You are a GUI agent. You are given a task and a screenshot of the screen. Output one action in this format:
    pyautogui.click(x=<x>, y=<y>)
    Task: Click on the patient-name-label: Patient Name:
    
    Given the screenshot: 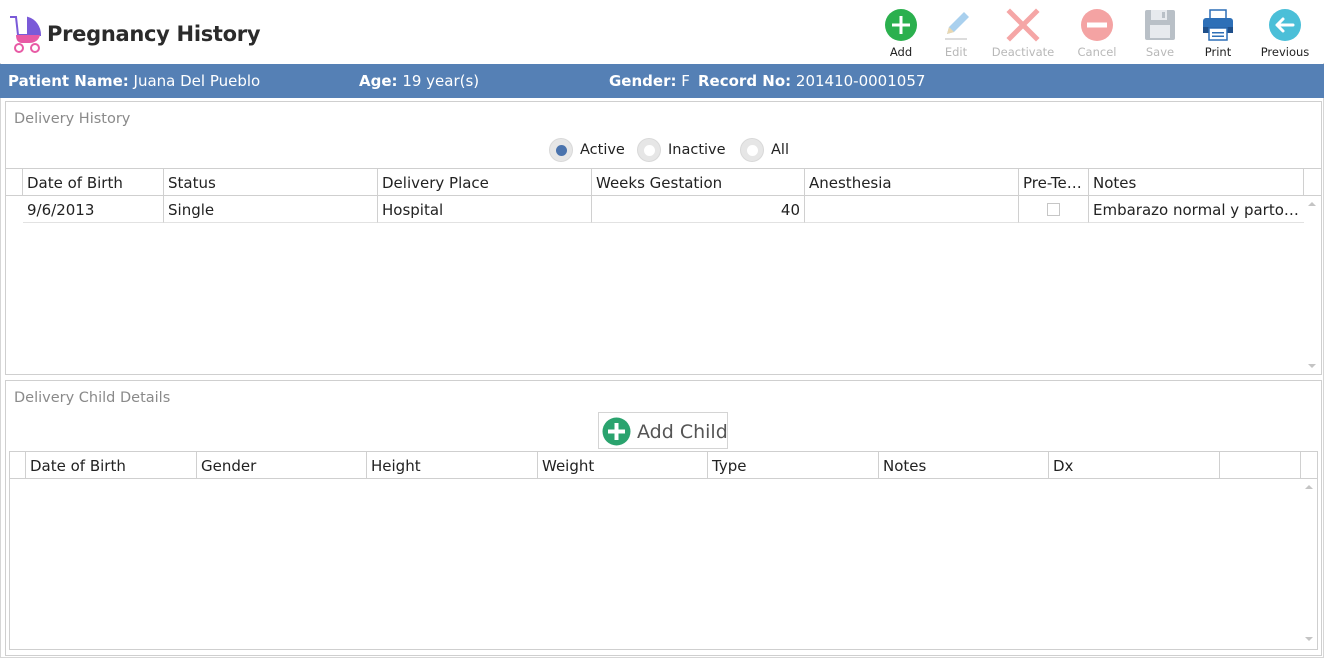 What is the action you would take?
    pyautogui.click(x=68, y=81)
    